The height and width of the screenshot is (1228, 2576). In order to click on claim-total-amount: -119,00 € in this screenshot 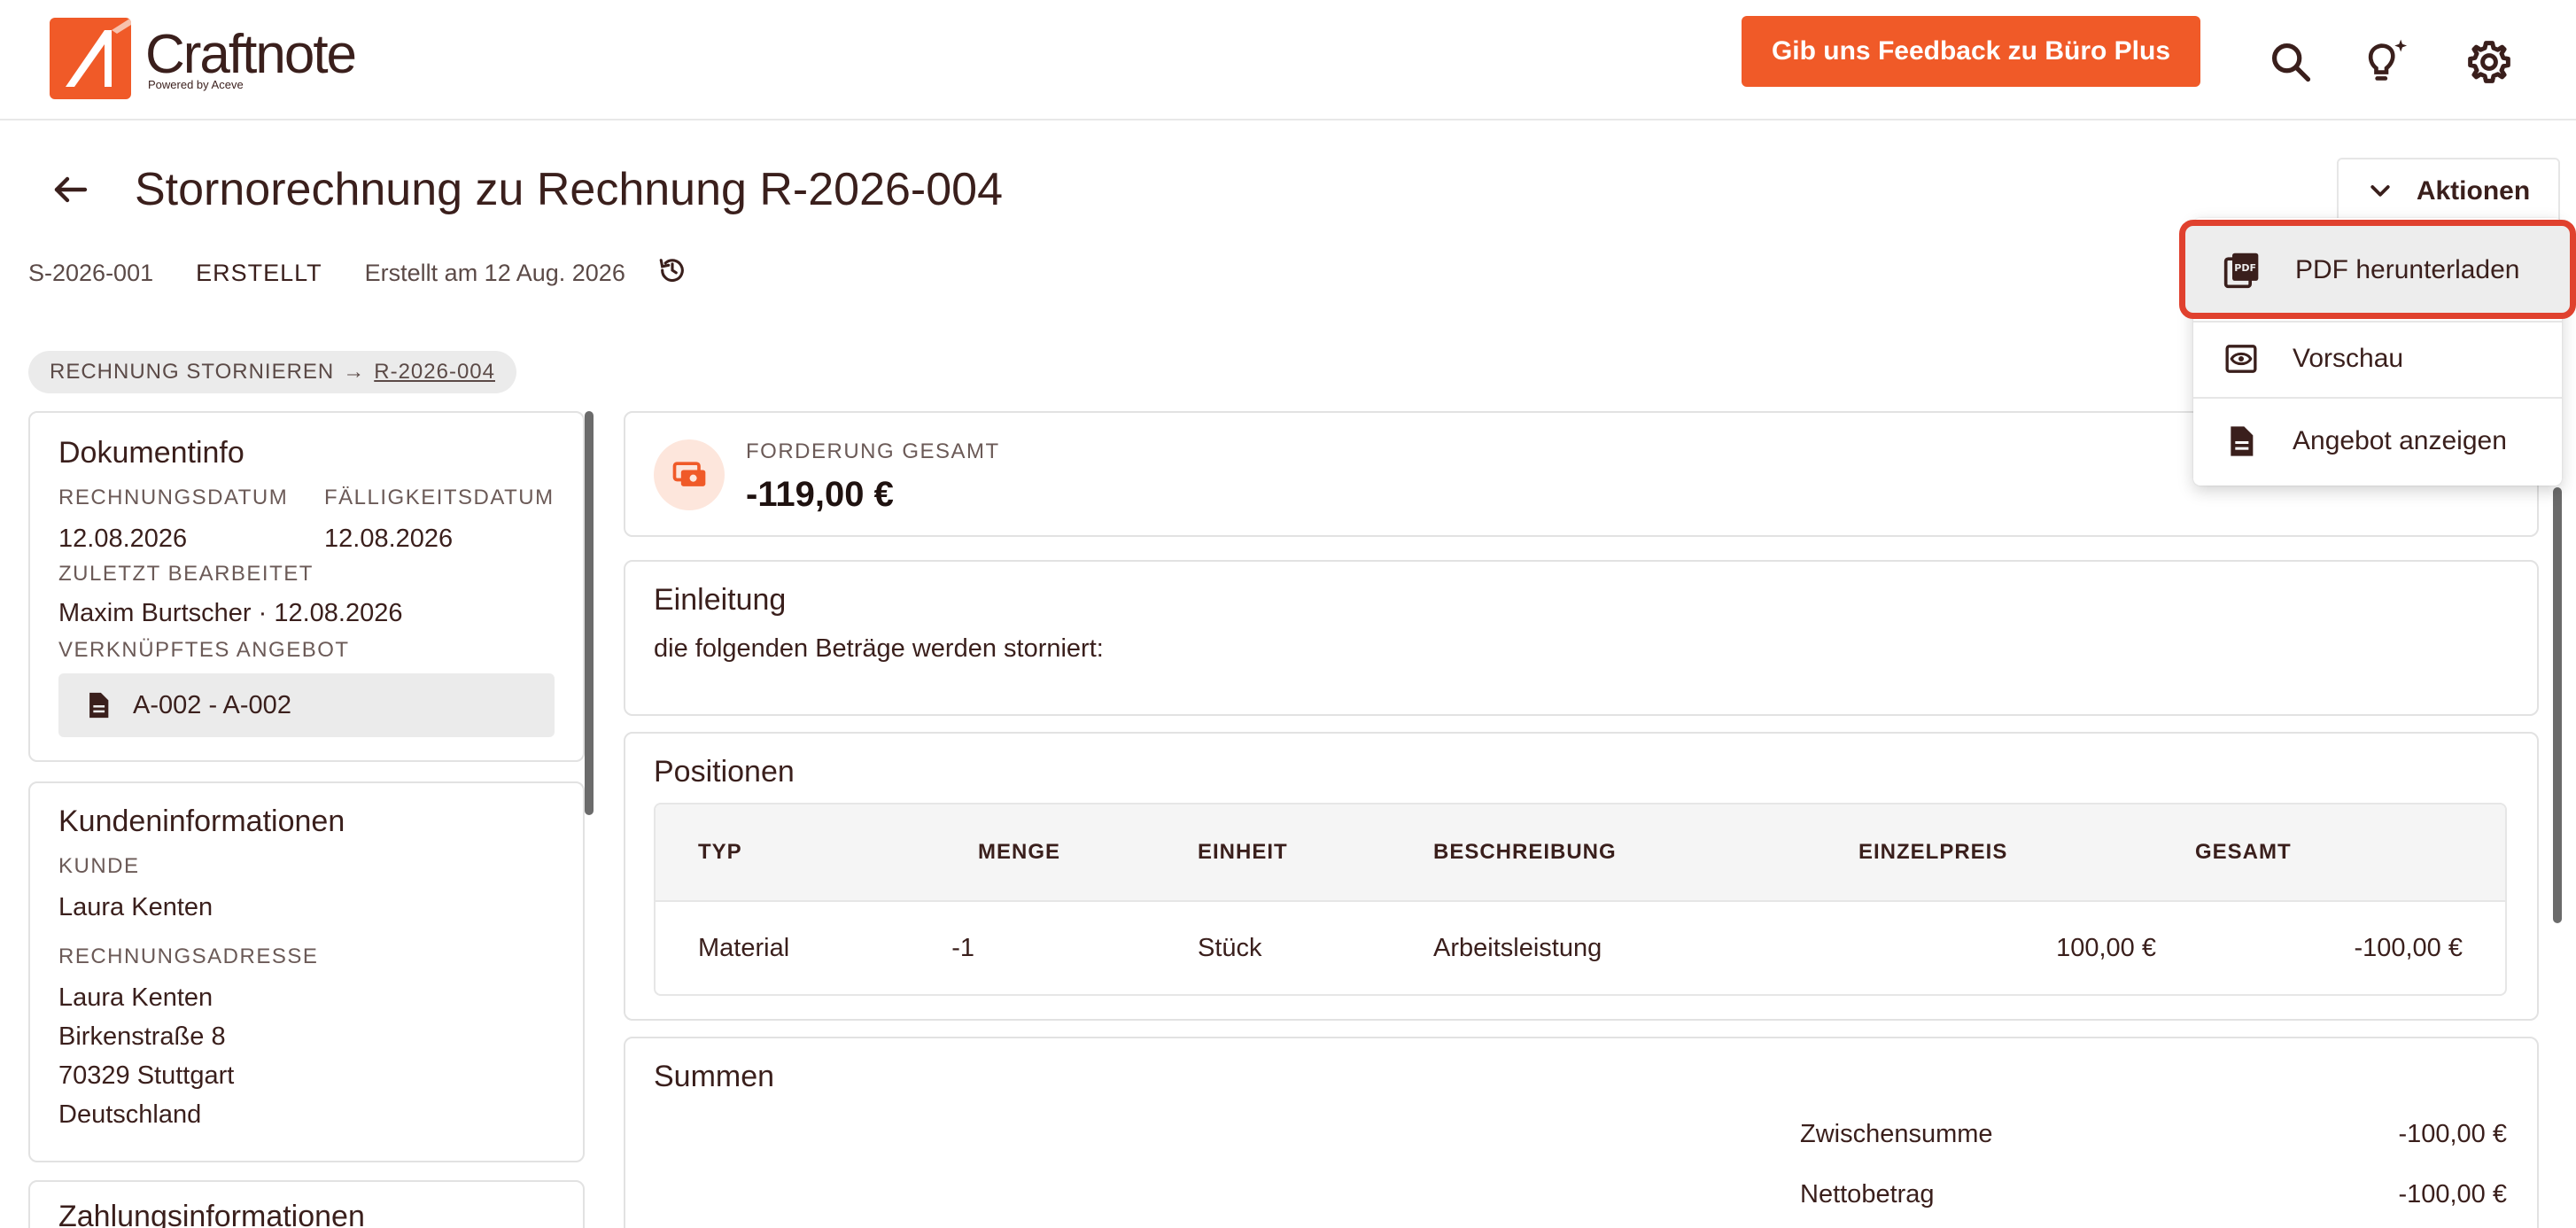, I will do `click(820, 495)`.